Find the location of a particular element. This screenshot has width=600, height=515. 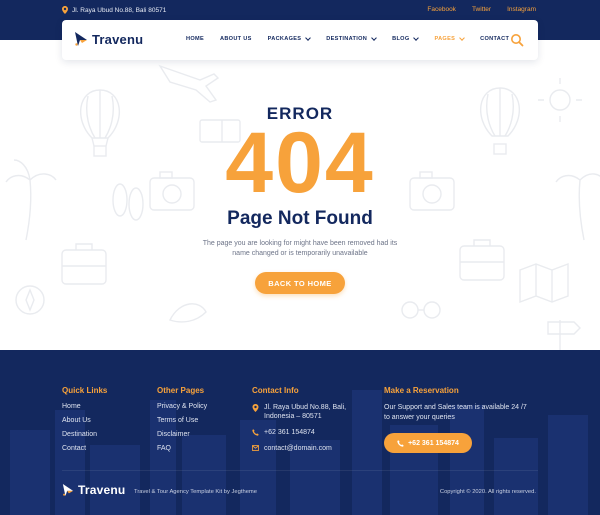

social-links: Facebook Twitter Instagram is located at coordinates (481, 9).